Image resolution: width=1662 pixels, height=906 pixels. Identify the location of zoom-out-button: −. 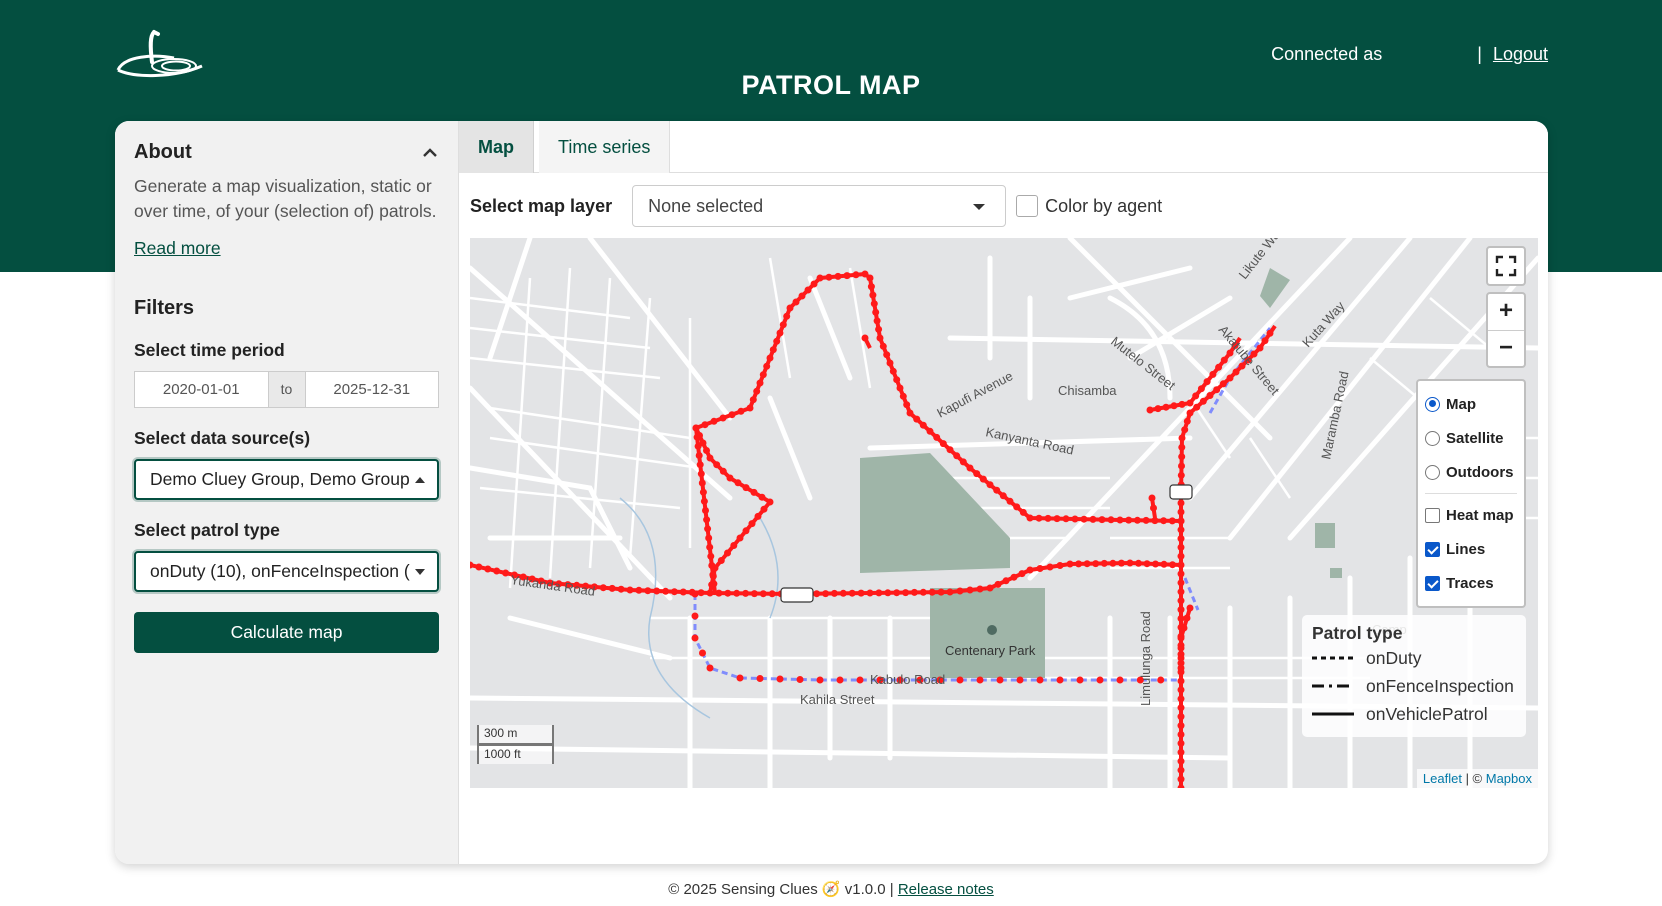
(1506, 348).